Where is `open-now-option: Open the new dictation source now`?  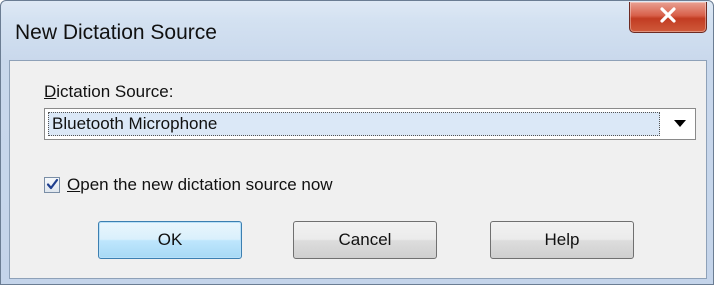
open-now-option: Open the new dictation source now is located at coordinates (188, 185).